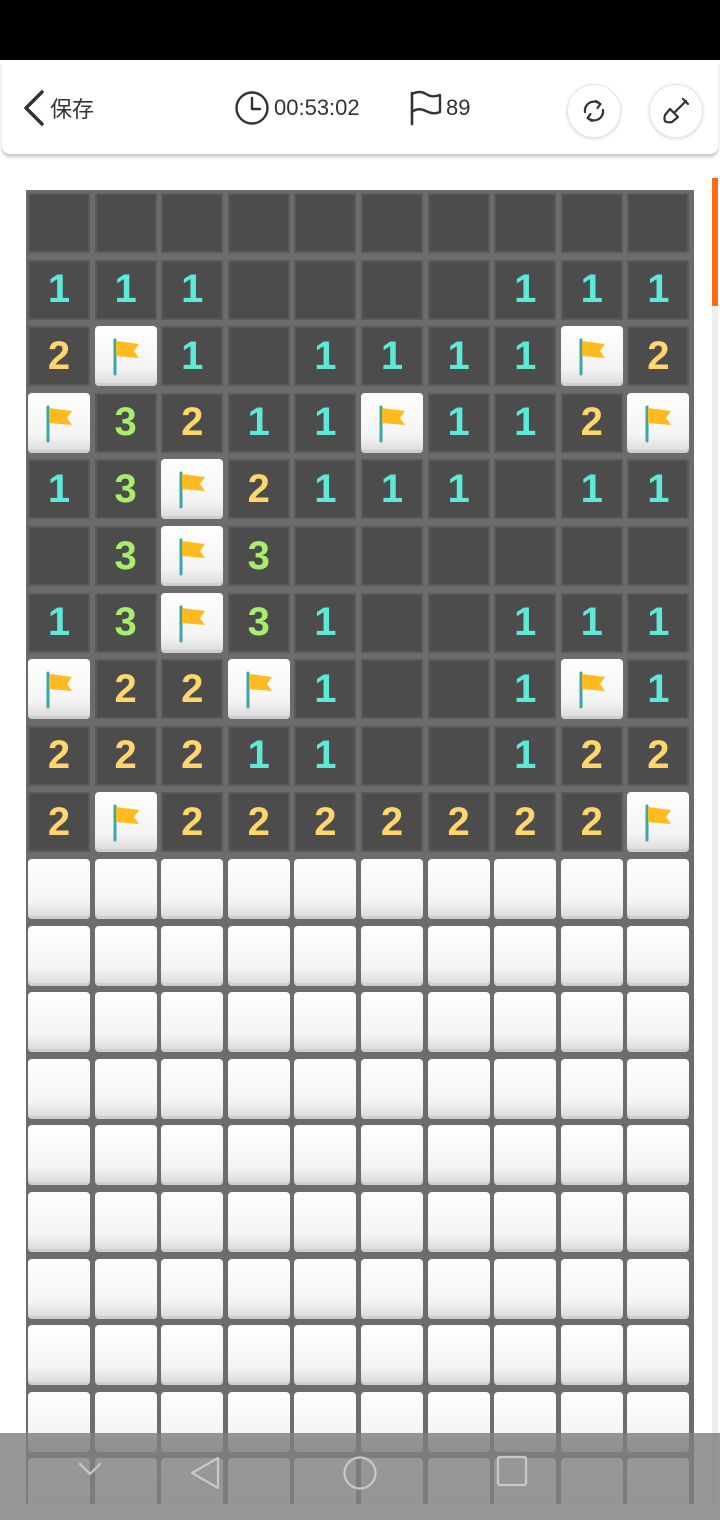 The height and width of the screenshot is (1520, 720). What do you see at coordinates (715, 242) in the screenshot?
I see `scrollbar-thumb` at bounding box center [715, 242].